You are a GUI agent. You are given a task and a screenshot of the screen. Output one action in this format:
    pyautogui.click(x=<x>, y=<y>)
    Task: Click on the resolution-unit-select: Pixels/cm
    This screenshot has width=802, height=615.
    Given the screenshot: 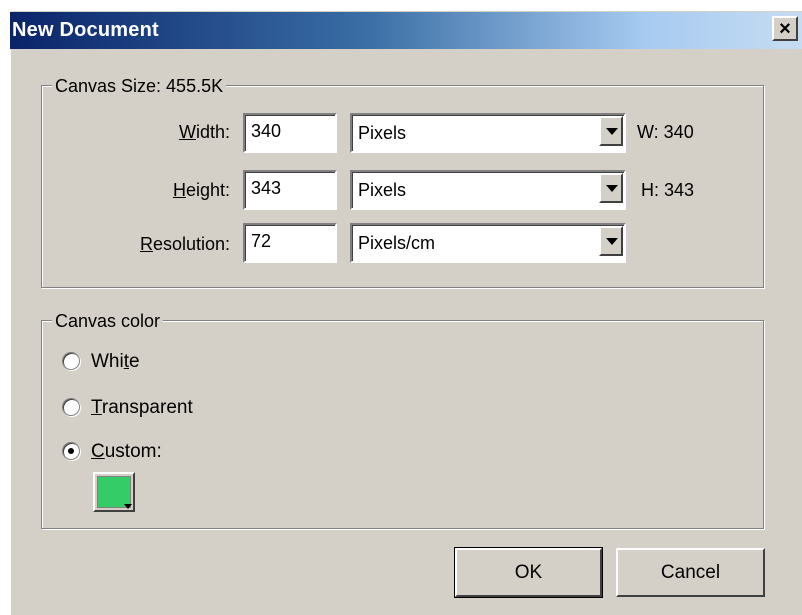 What is the action you would take?
    pyautogui.click(x=488, y=243)
    